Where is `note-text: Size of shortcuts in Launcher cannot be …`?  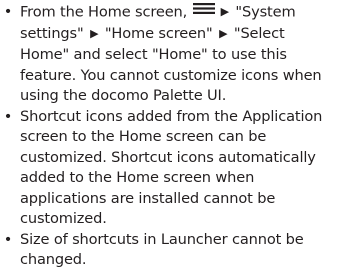
note-text: Size of shortcuts in Launcher cannot be … is located at coordinates (162, 249).